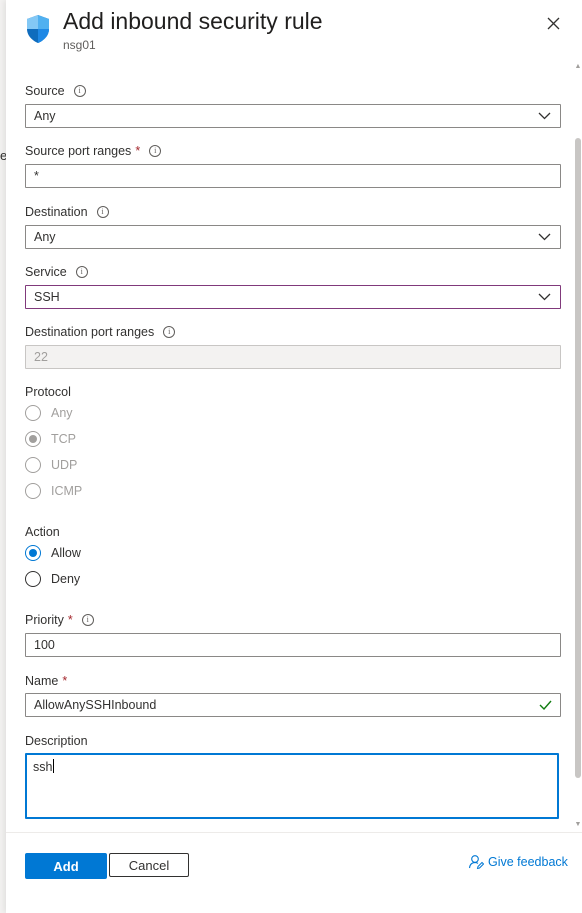  I want to click on protocol-option-label: Any, so click(62, 413).